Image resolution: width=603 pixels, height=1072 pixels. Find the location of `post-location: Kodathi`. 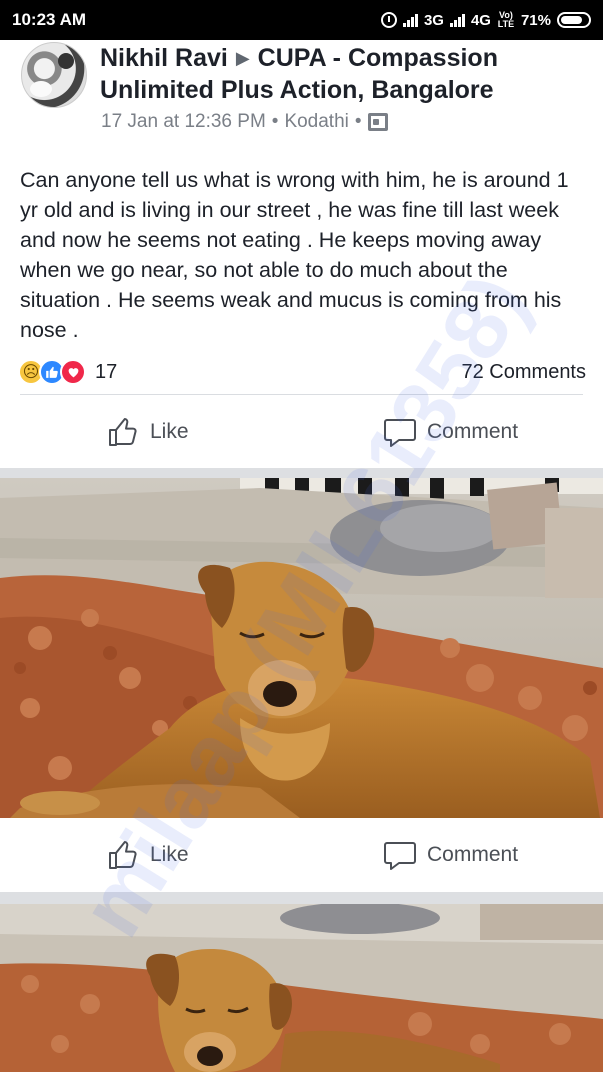

post-location: Kodathi is located at coordinates (316, 122).